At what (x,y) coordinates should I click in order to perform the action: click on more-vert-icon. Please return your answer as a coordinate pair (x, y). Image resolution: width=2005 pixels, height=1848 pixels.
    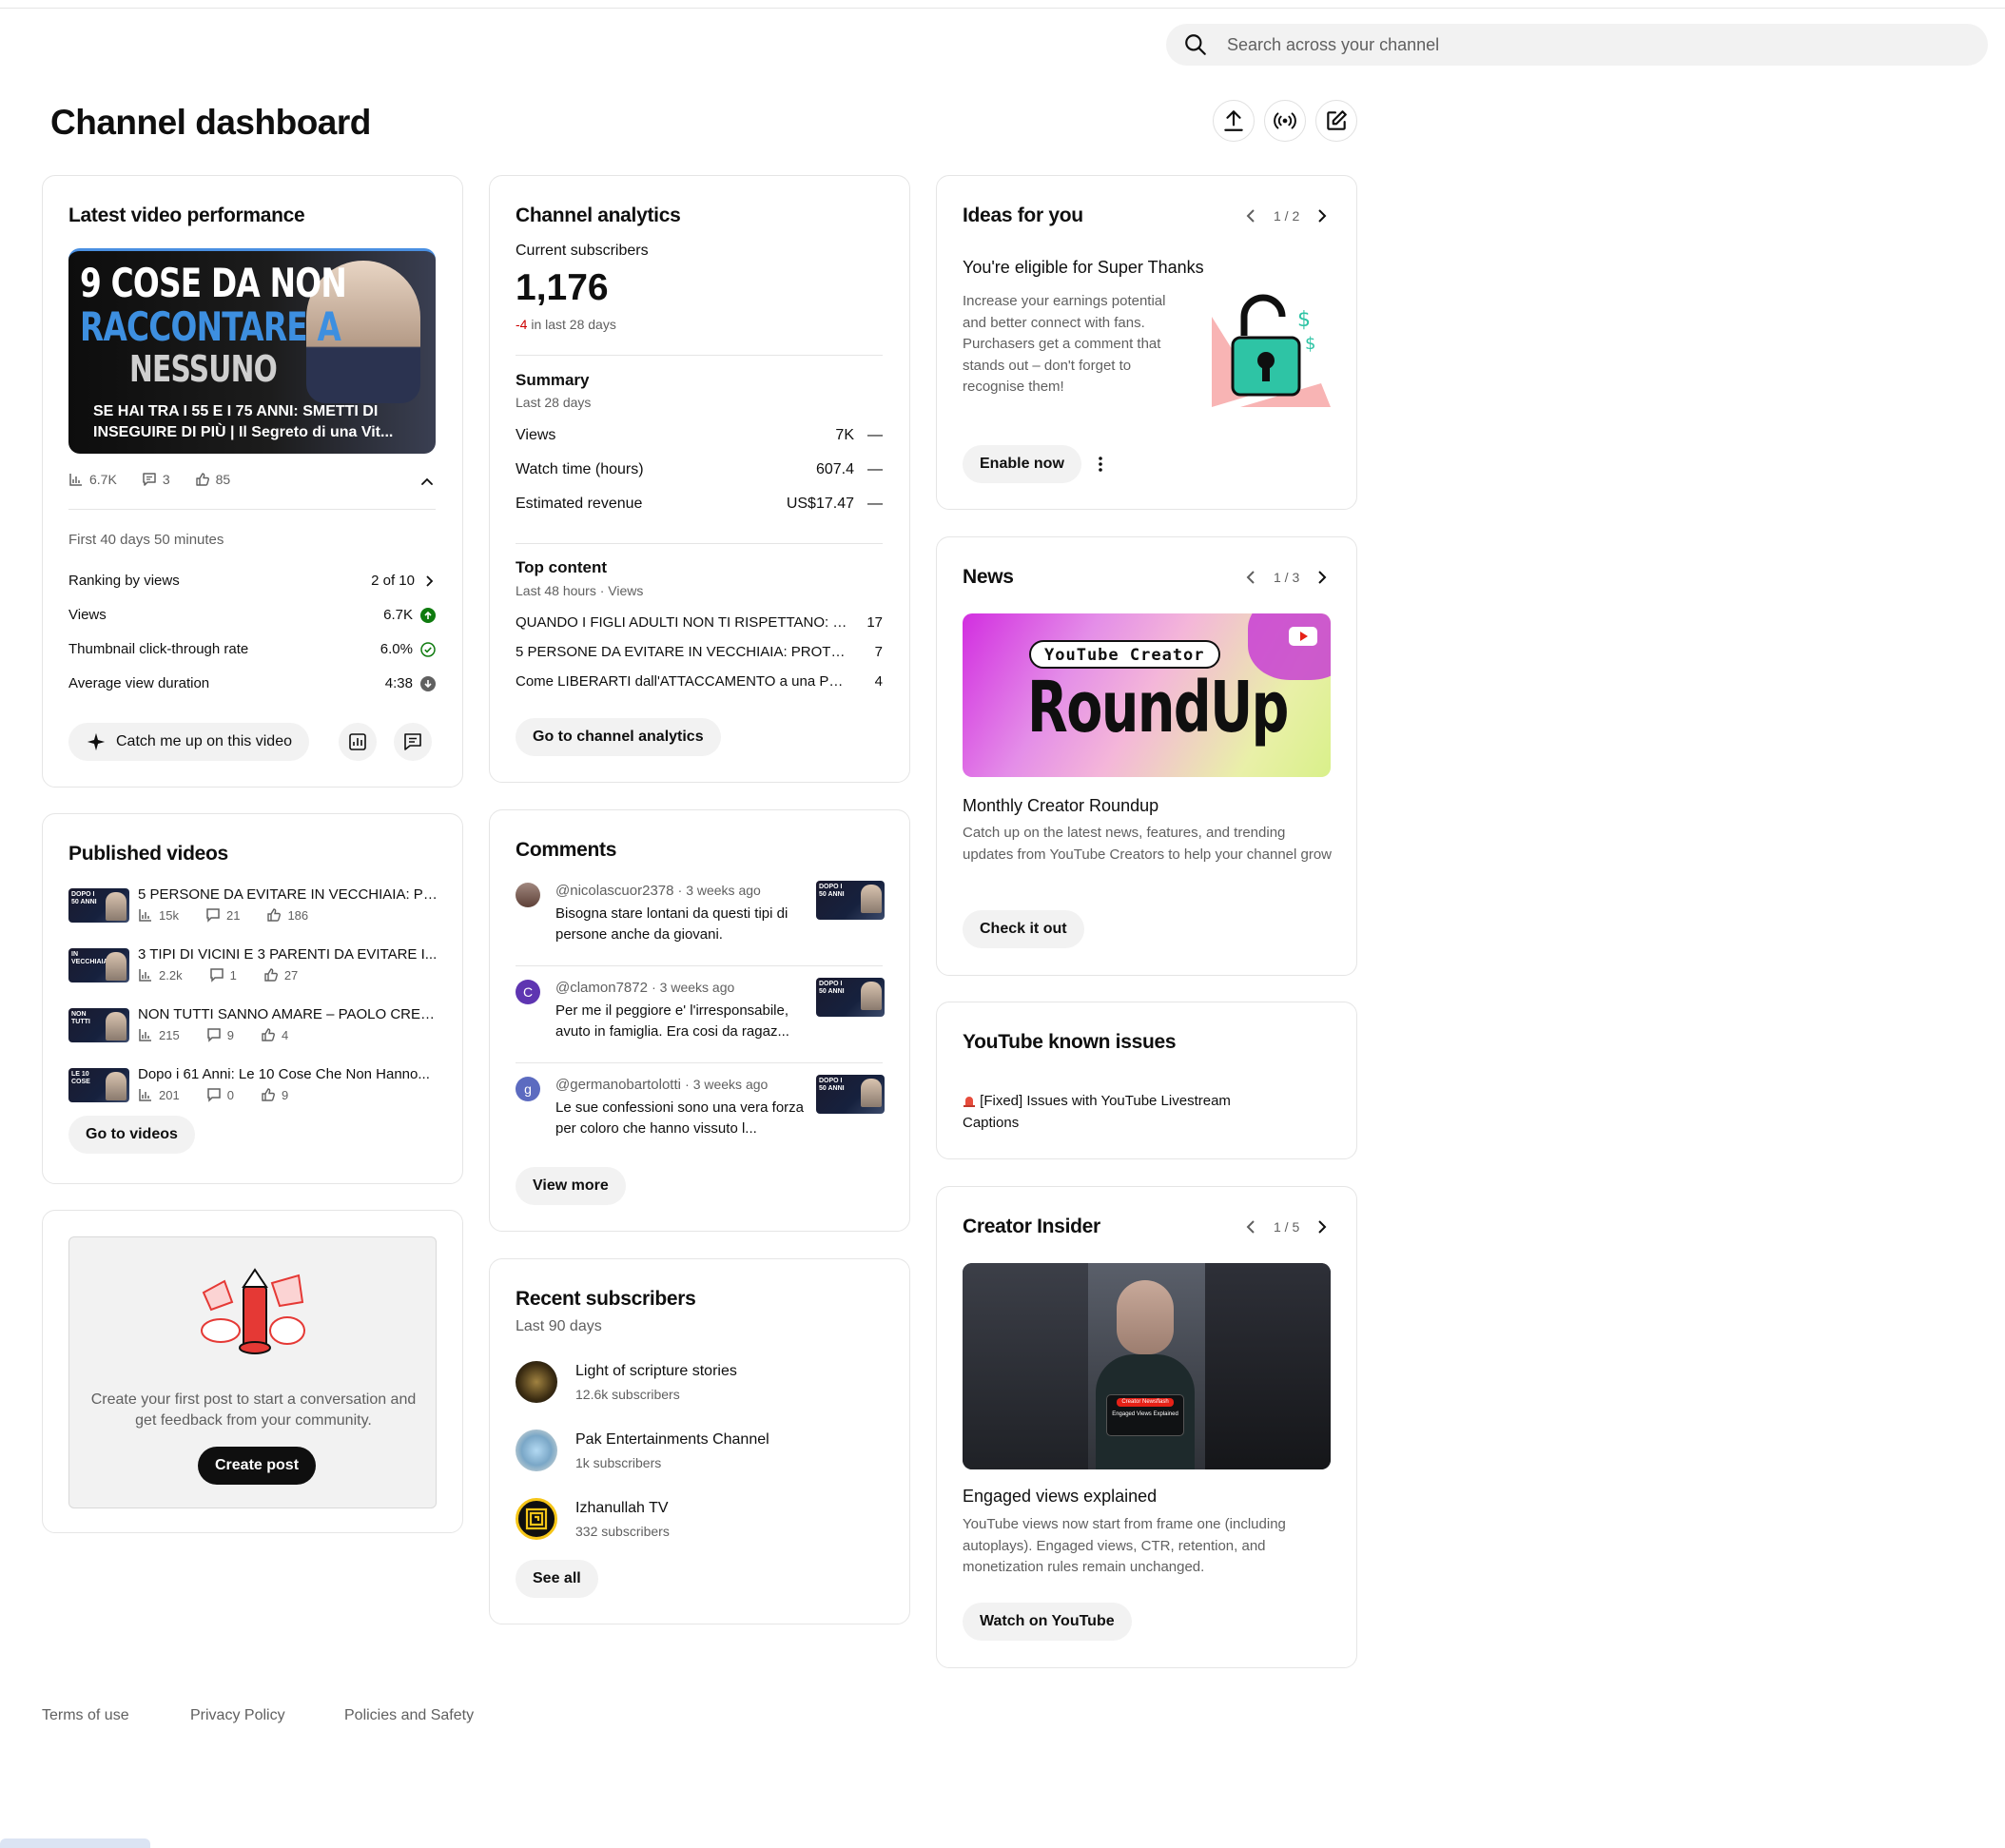
    Looking at the image, I should click on (1101, 464).